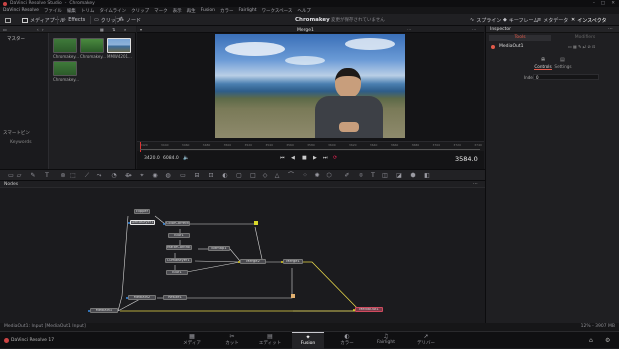  Describe the element at coordinates (265, 176) in the screenshot. I see `ellipse-mask-icon: ◇` at that location.